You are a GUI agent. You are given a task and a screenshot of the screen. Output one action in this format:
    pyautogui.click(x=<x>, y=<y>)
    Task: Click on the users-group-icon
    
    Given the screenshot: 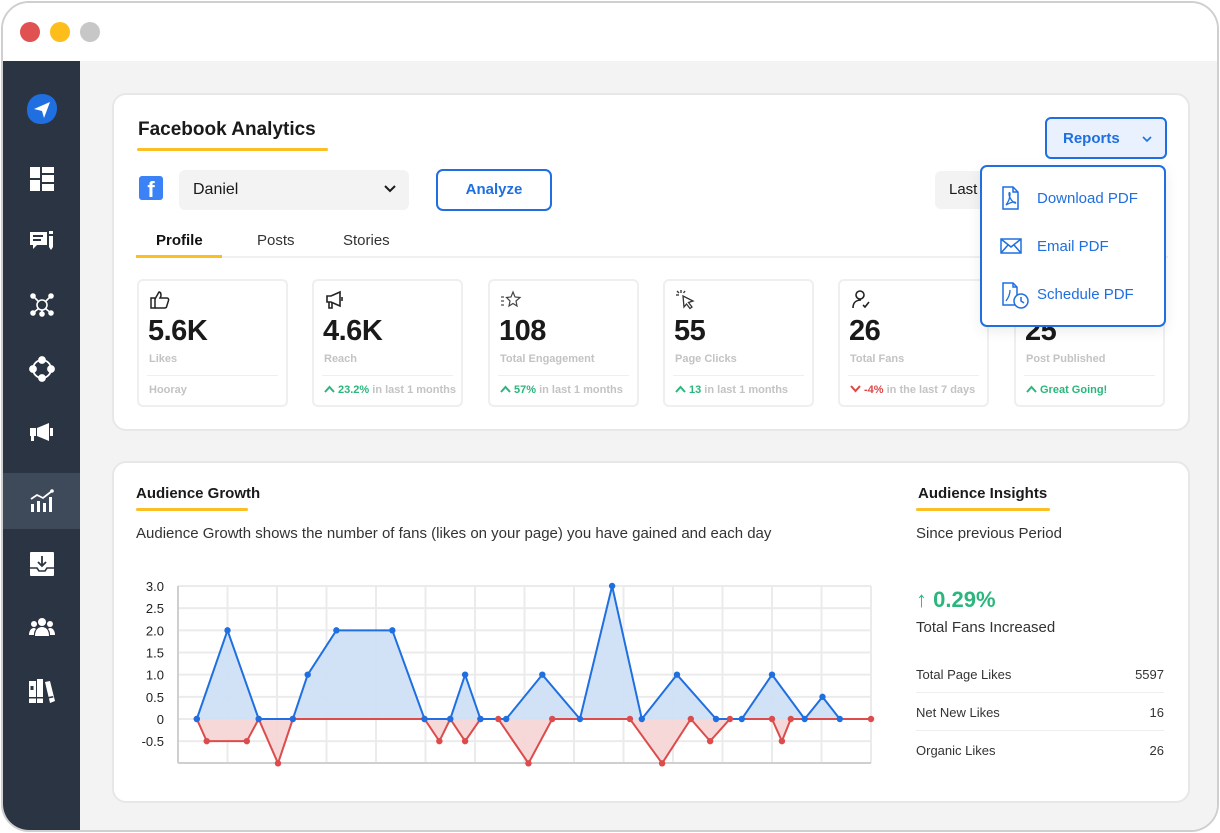 What is the action you would take?
    pyautogui.click(x=41, y=627)
    